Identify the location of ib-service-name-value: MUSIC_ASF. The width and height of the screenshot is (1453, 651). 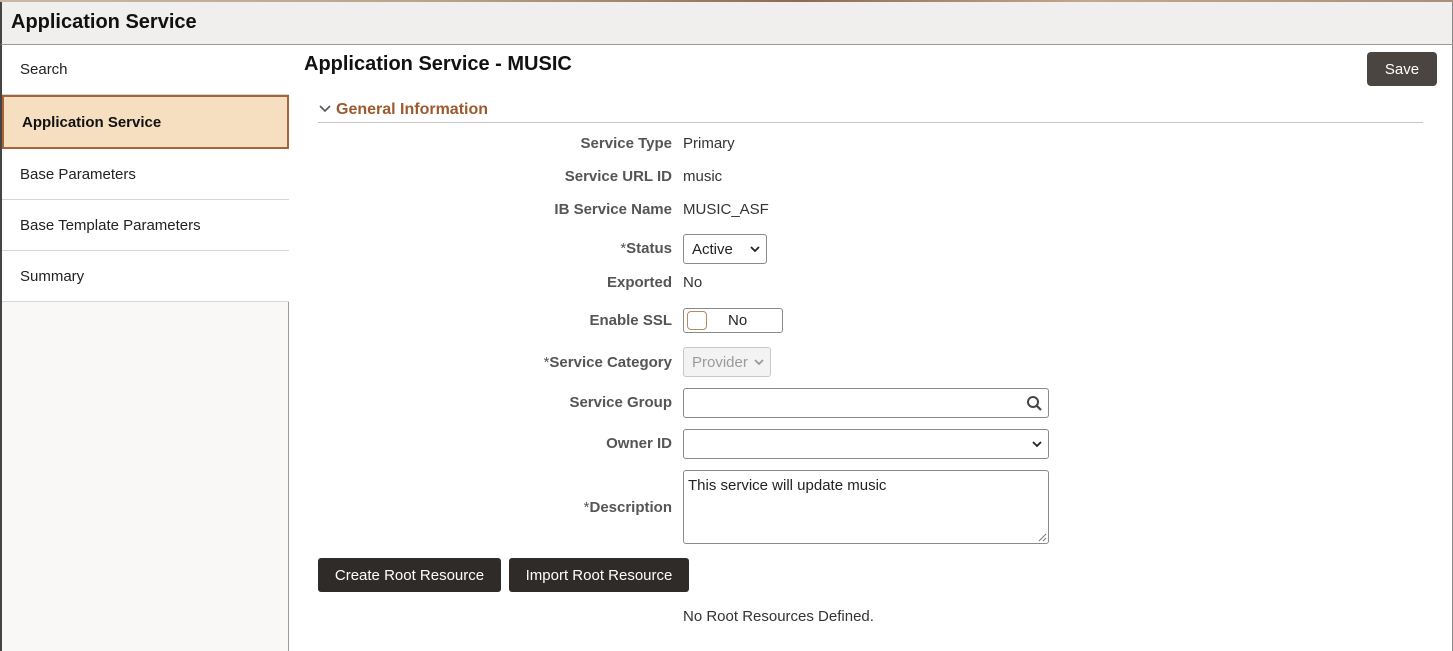
(726, 209).